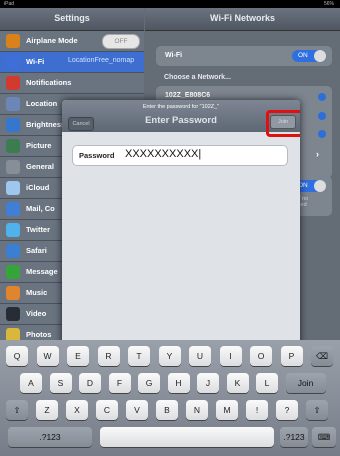 The height and width of the screenshot is (456, 340). I want to click on password-field: Password XXXXXXXXXX|, so click(180, 155).